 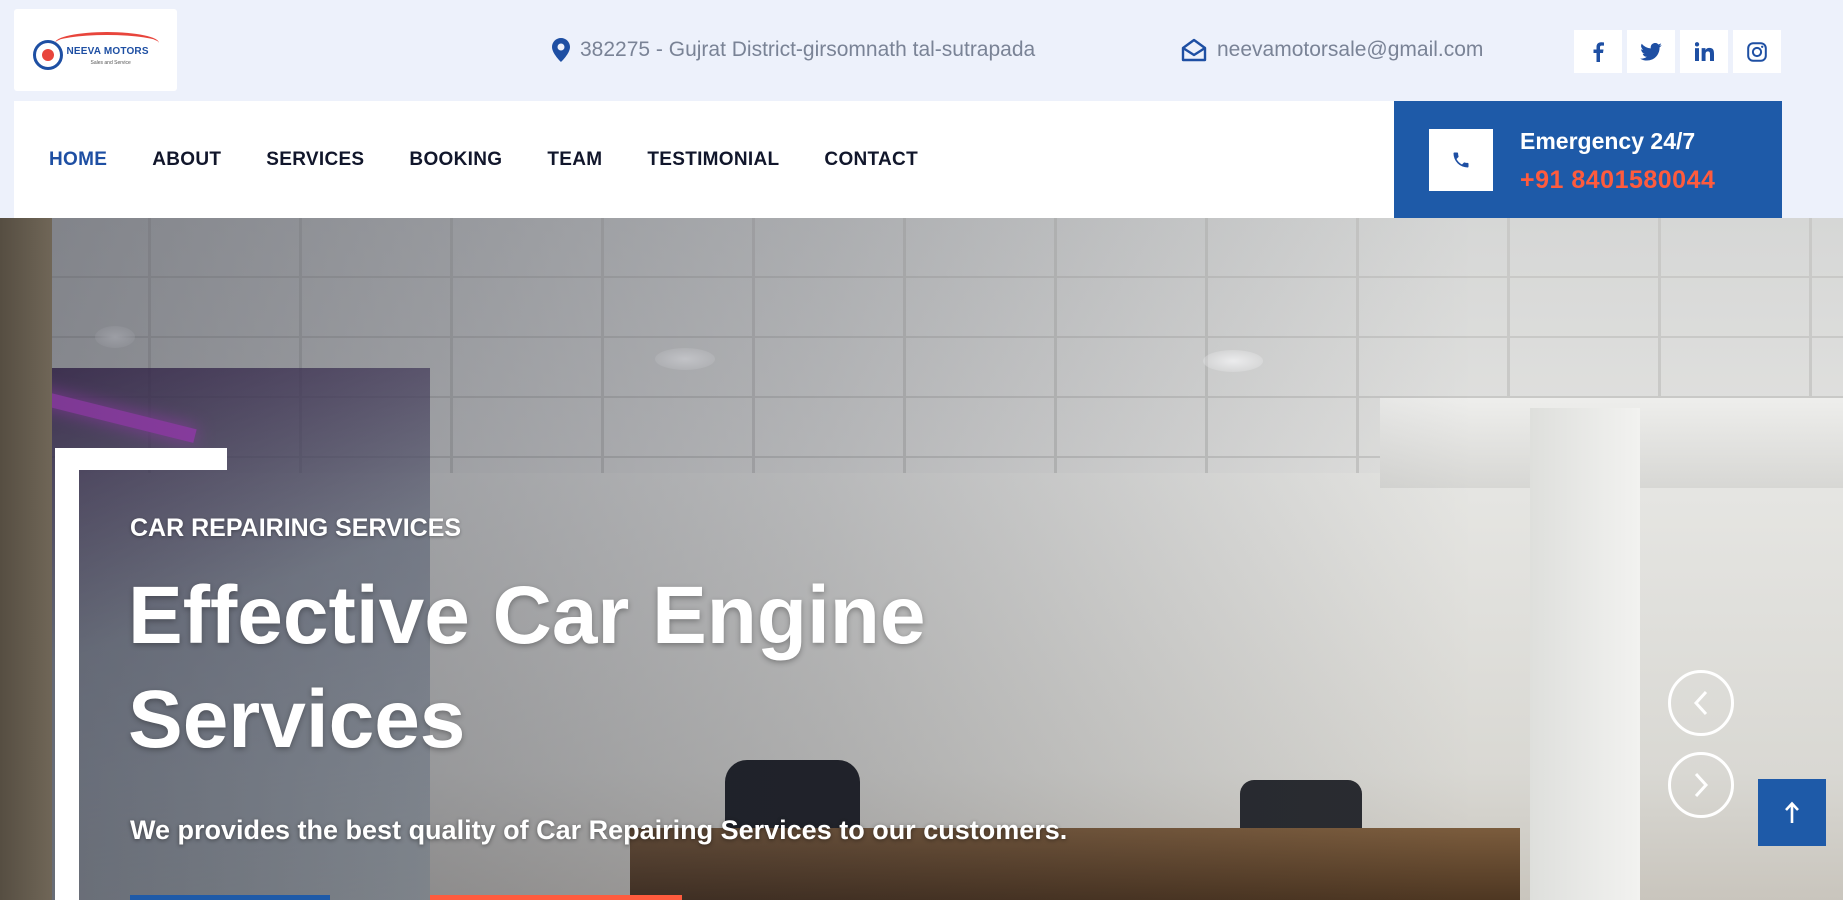 What do you see at coordinates (1588, 159) in the screenshot?
I see `emergency-contact-box: Emergency 24/7 +91 8401580044` at bounding box center [1588, 159].